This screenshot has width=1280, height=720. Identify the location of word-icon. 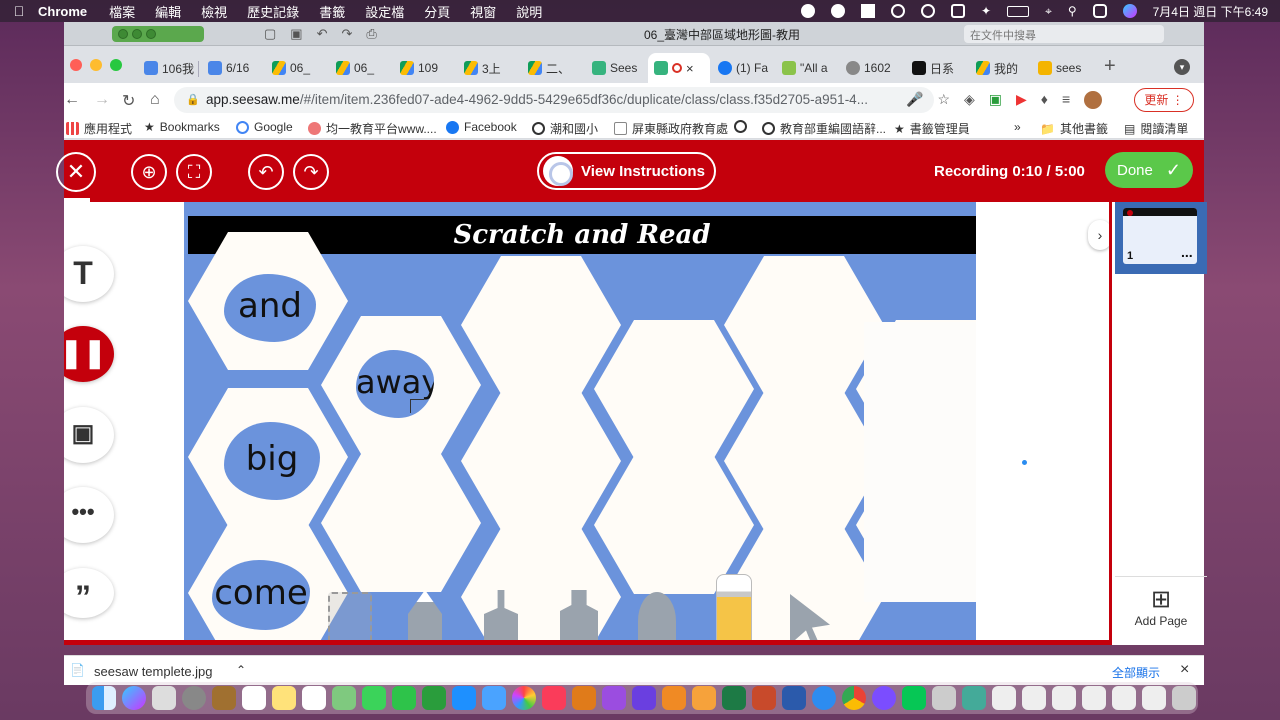
(794, 698).